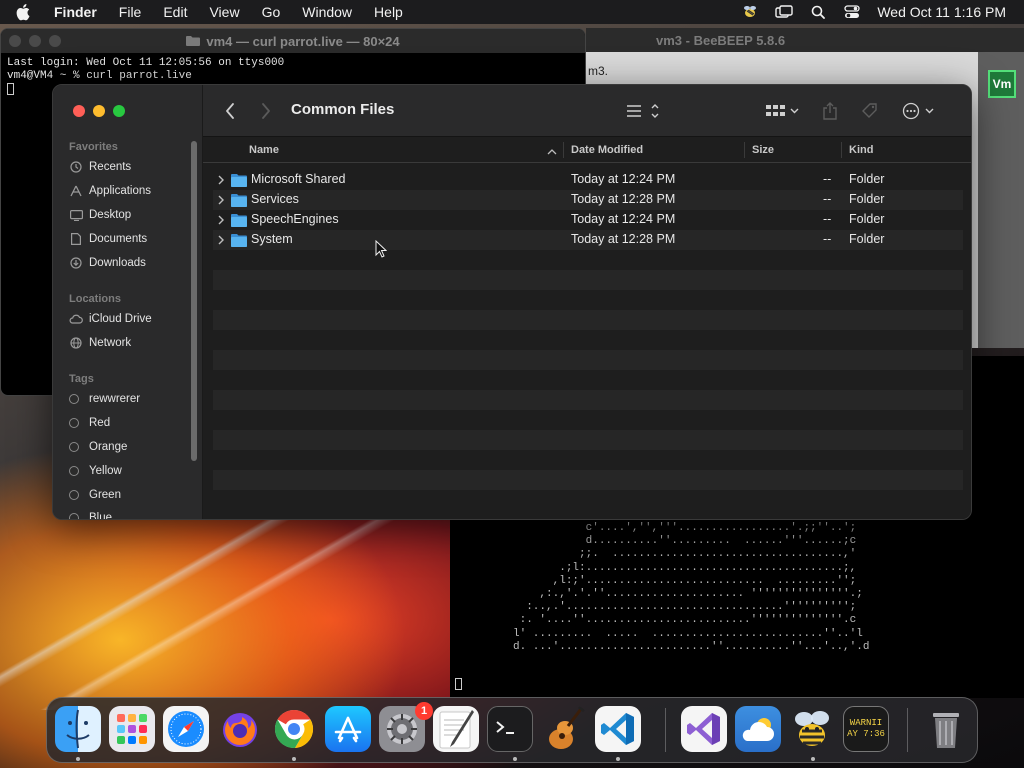 The width and height of the screenshot is (1024, 768). Describe the element at coordinates (100, 167) in the screenshot. I see `sidebar-item-recents: Recents` at that location.